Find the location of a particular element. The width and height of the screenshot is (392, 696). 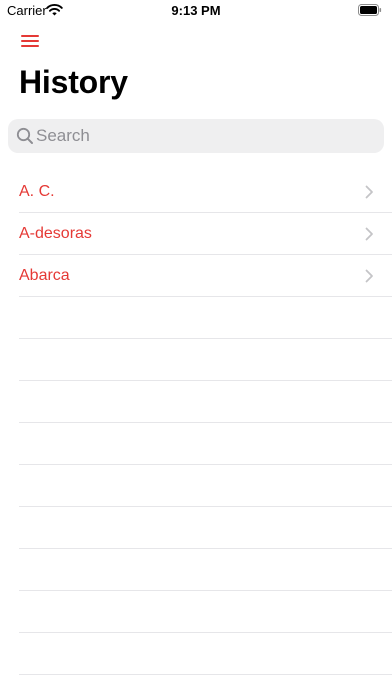

search-input is located at coordinates (206, 136).